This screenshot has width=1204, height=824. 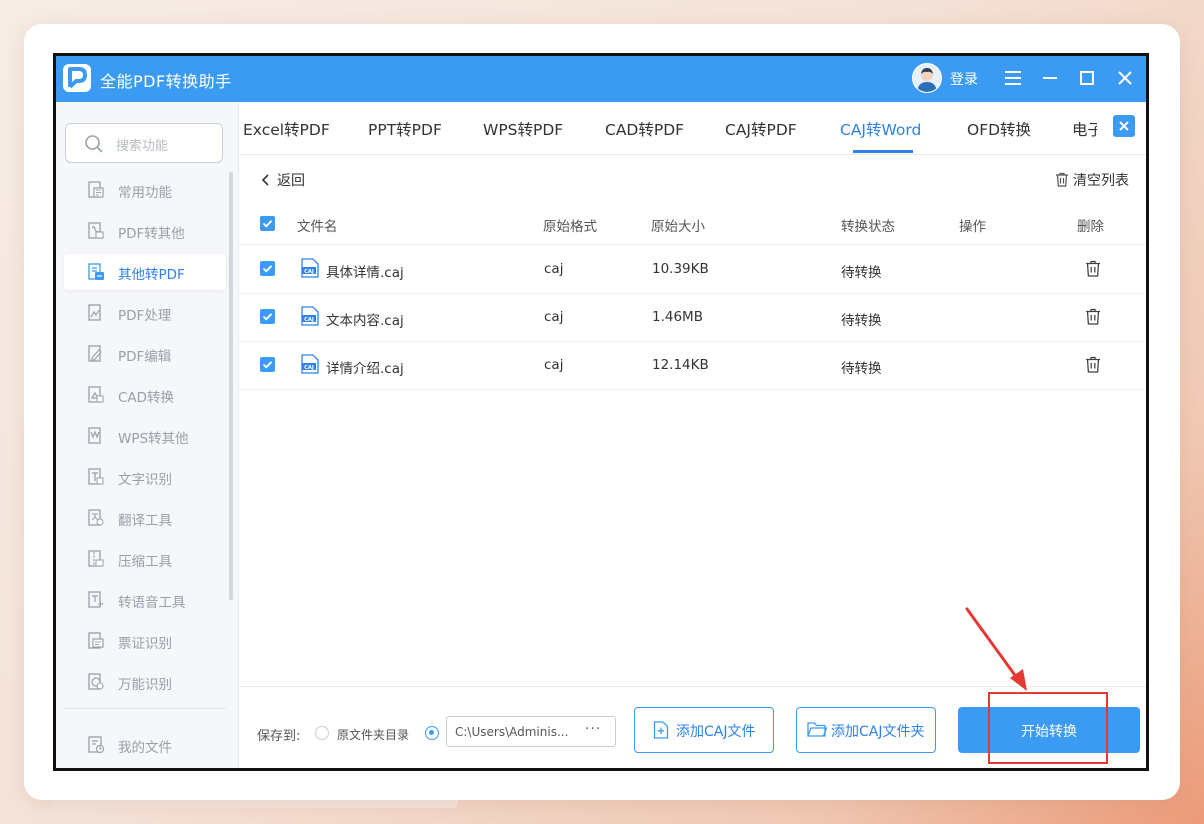 I want to click on add-caj-file-label: 添加CAJ文件, so click(x=716, y=732).